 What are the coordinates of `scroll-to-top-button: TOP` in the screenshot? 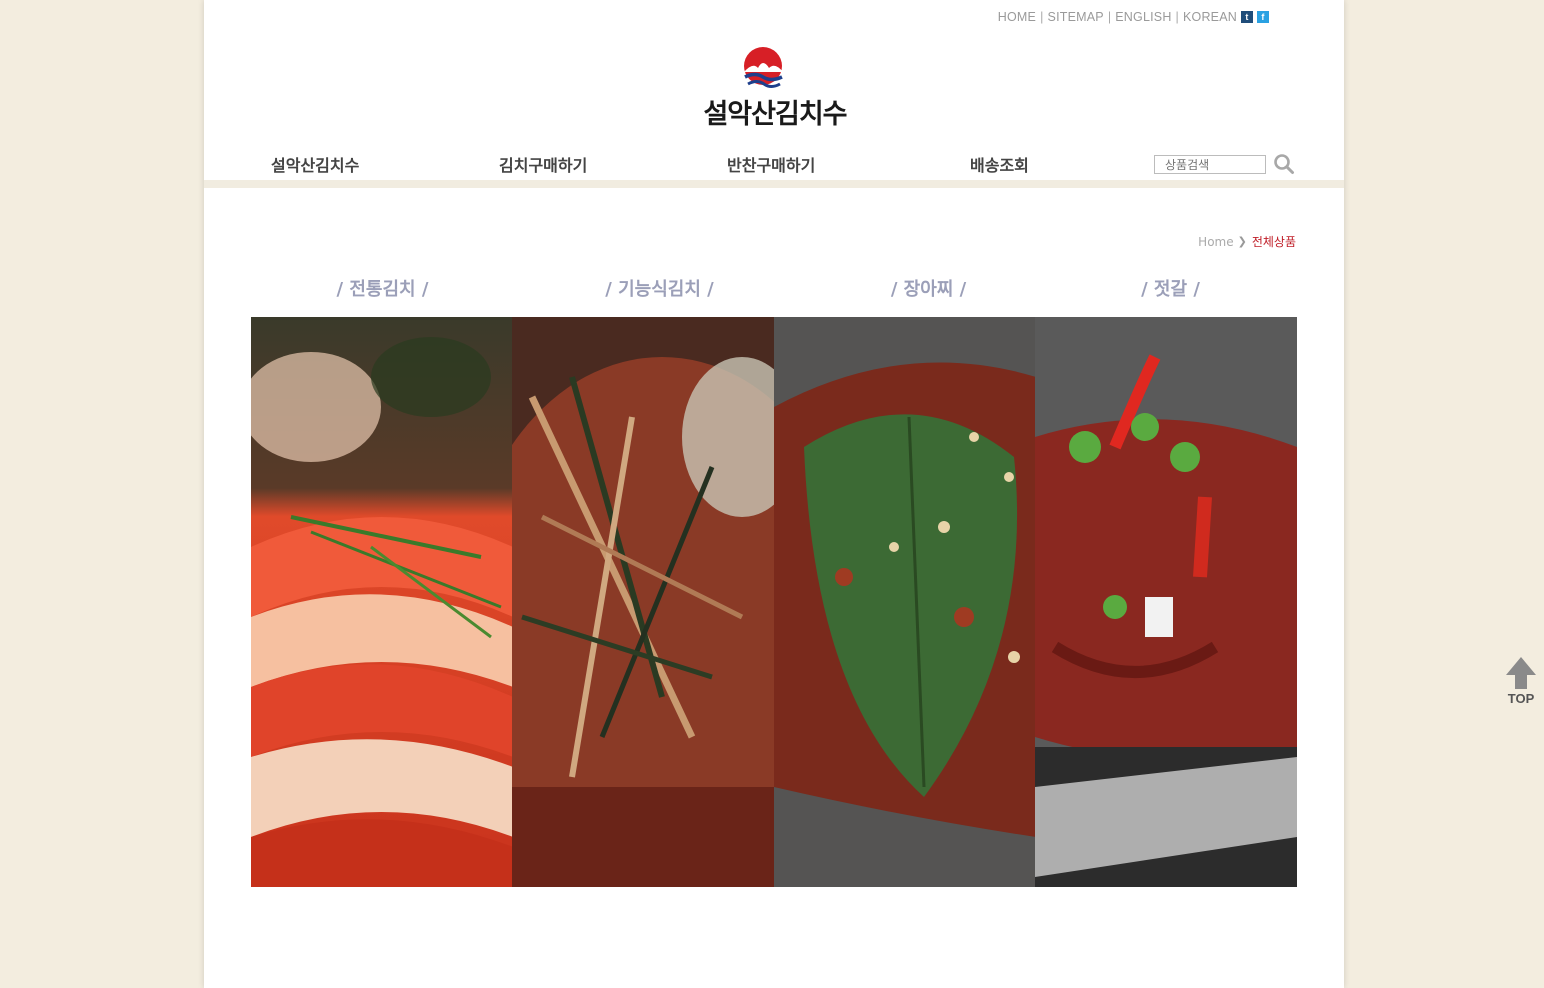 It's located at (1521, 682).